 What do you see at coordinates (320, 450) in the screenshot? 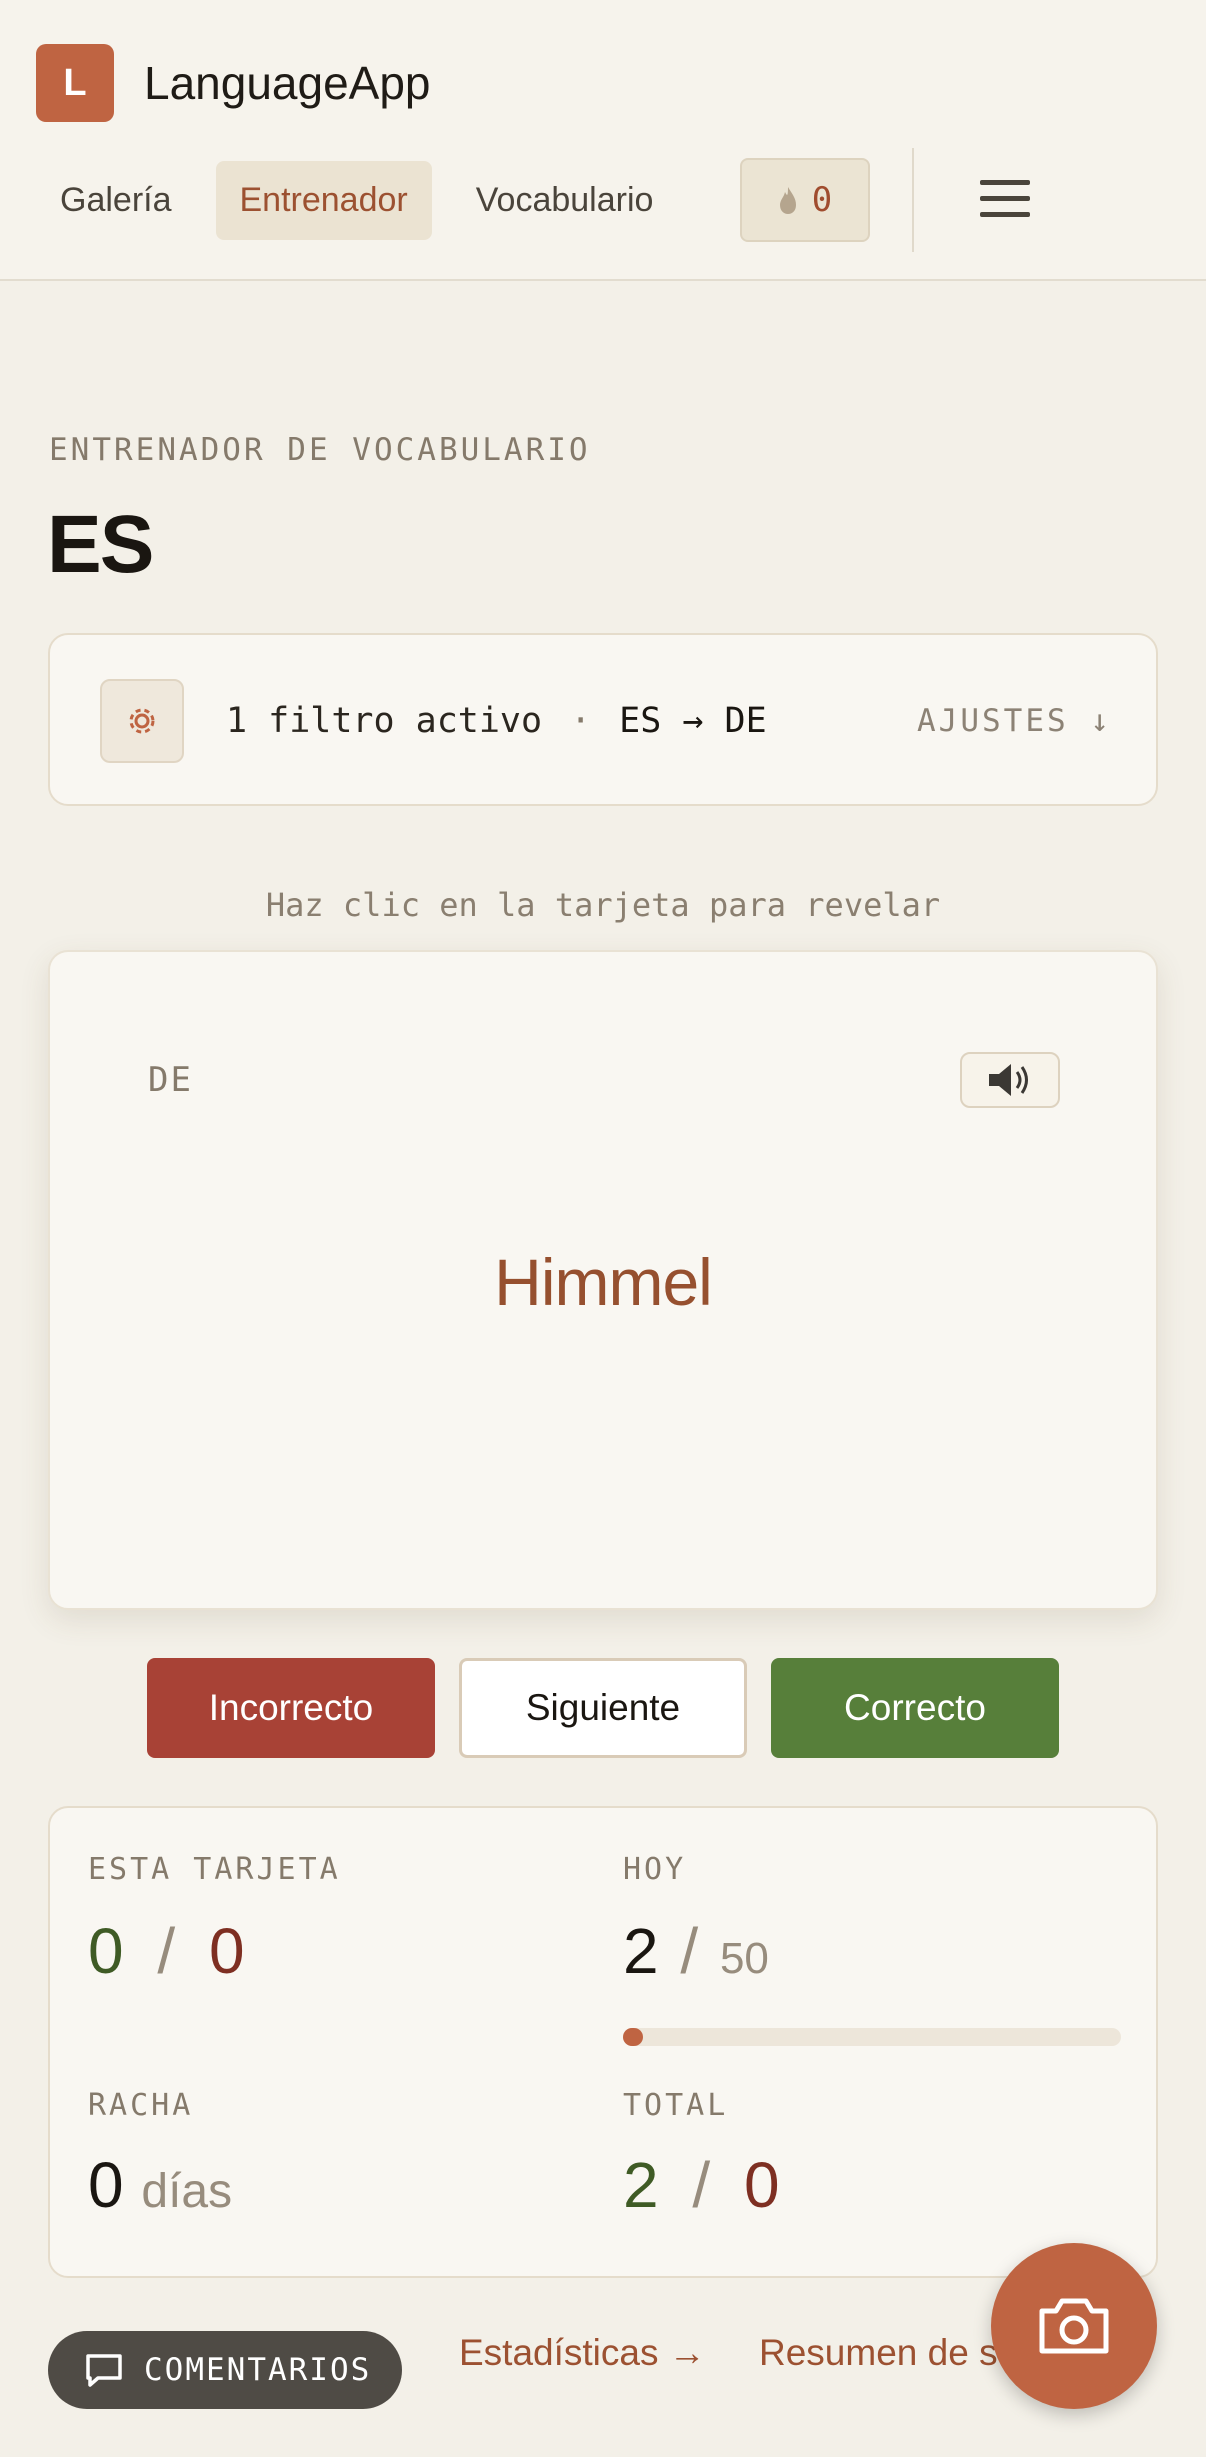
I see `page-eyebrow: ENTRENADOR DE VOCABULARIO` at bounding box center [320, 450].